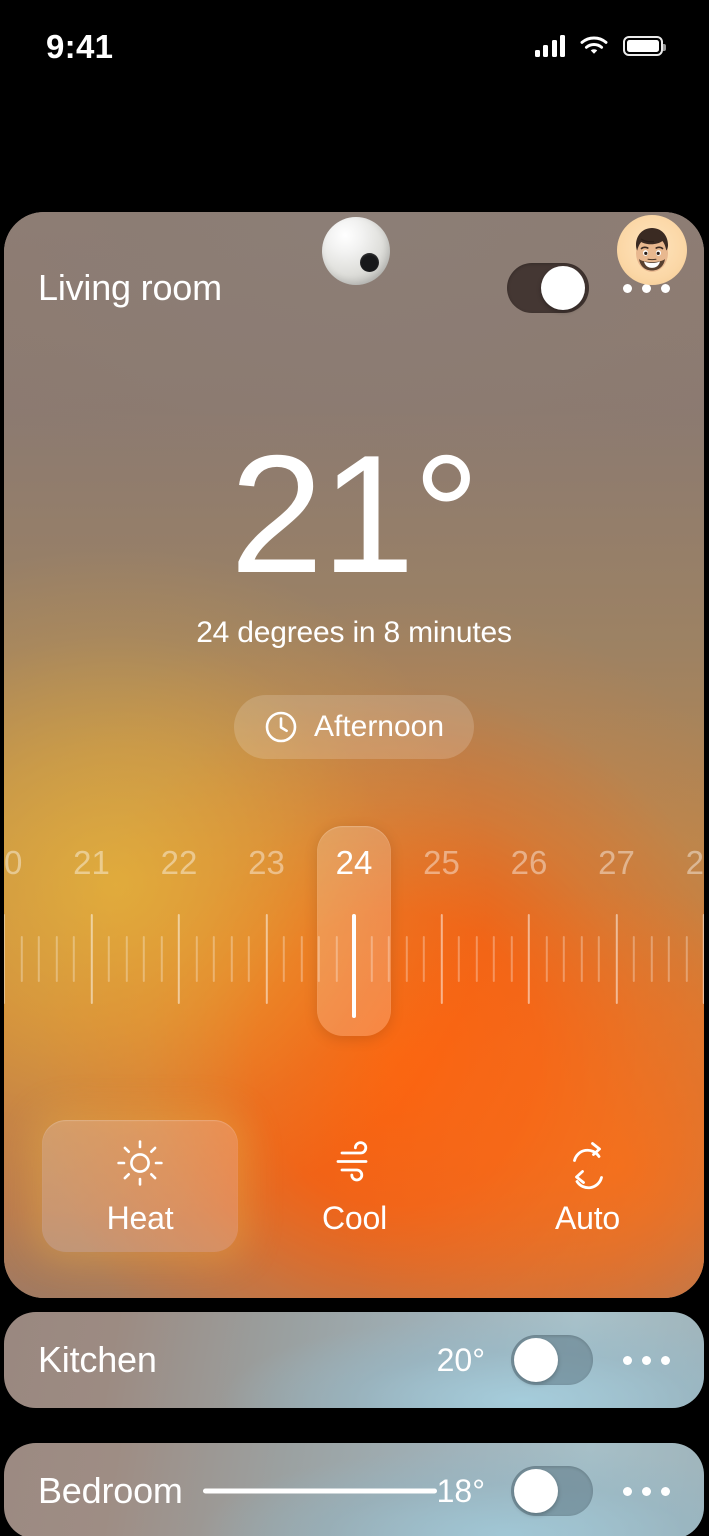 The image size is (709, 1536). What do you see at coordinates (694, 862) in the screenshot?
I see `slider-tick-label-28: 28` at bounding box center [694, 862].